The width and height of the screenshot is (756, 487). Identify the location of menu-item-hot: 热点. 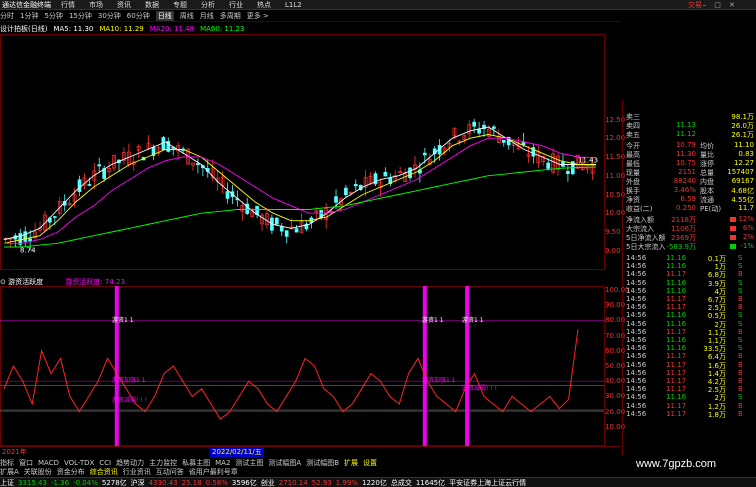
(264, 5).